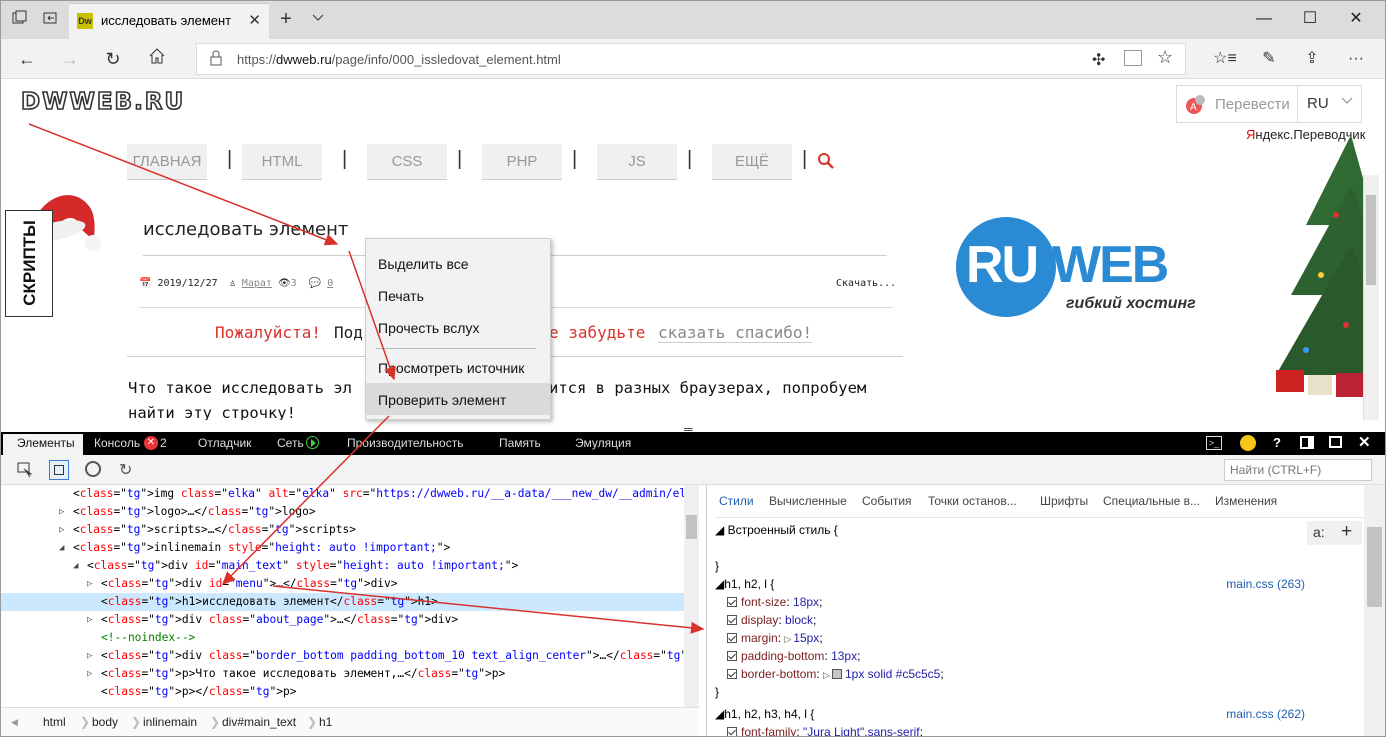 The height and width of the screenshot is (737, 1386). Describe the element at coordinates (1225, 59) in the screenshot. I see `favorites-icon: ☆≡` at that location.